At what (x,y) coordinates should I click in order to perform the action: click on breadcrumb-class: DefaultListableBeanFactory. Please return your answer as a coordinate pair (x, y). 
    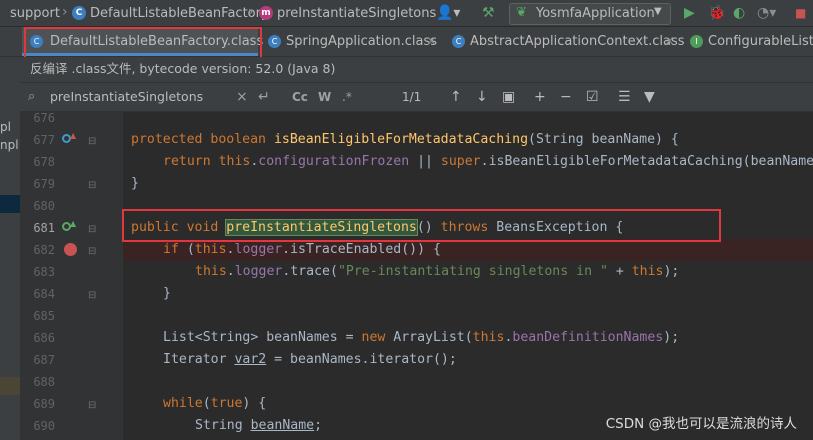
    Looking at the image, I should click on (179, 13).